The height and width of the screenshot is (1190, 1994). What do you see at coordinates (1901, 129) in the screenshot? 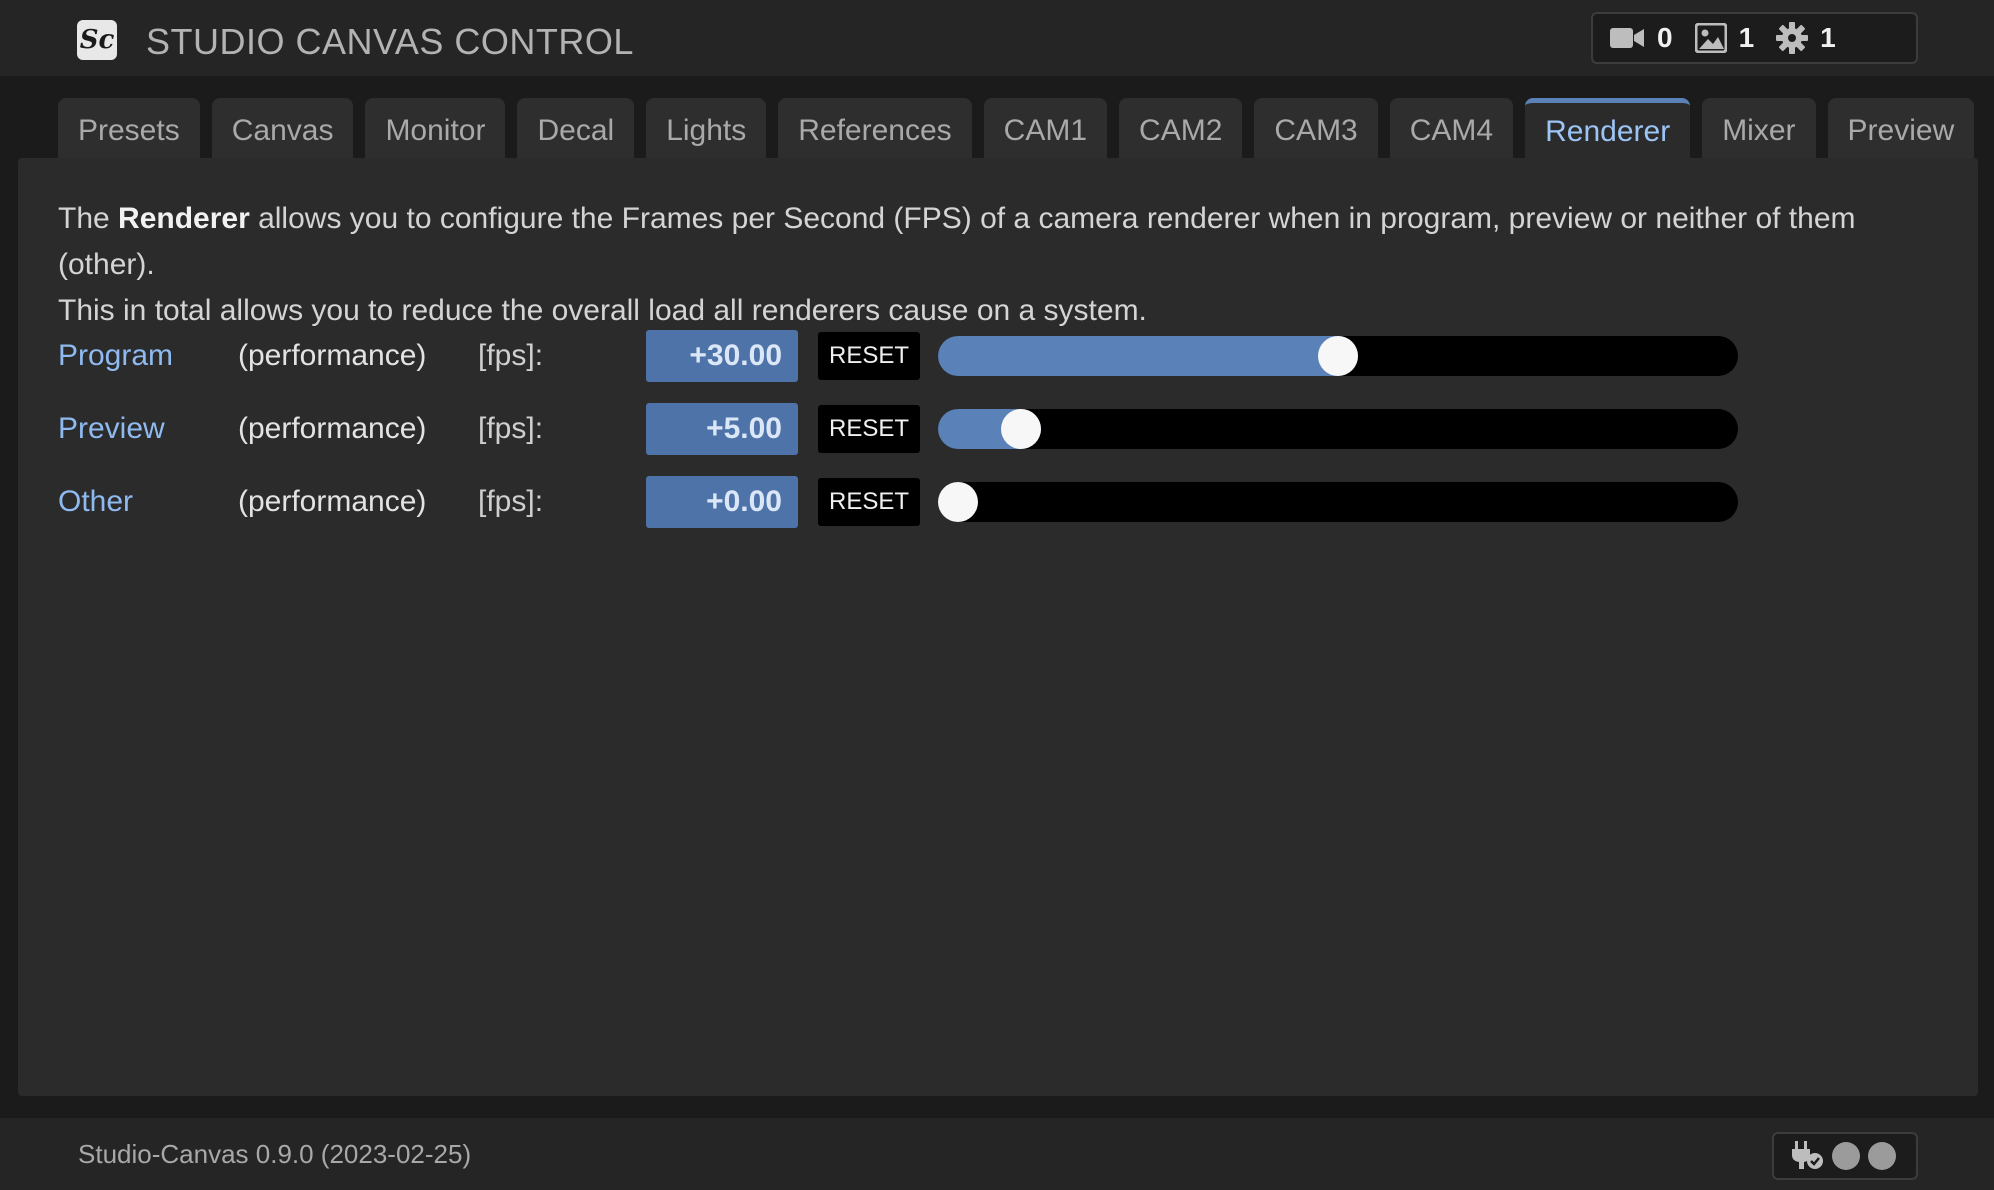
I see `tab-preview: Preview` at bounding box center [1901, 129].